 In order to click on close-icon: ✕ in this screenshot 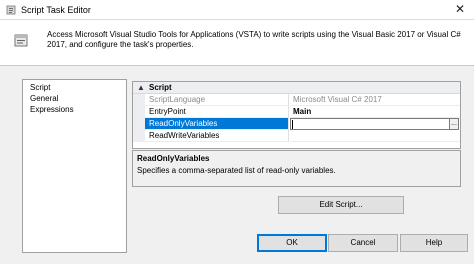, I will do `click(460, 9)`.